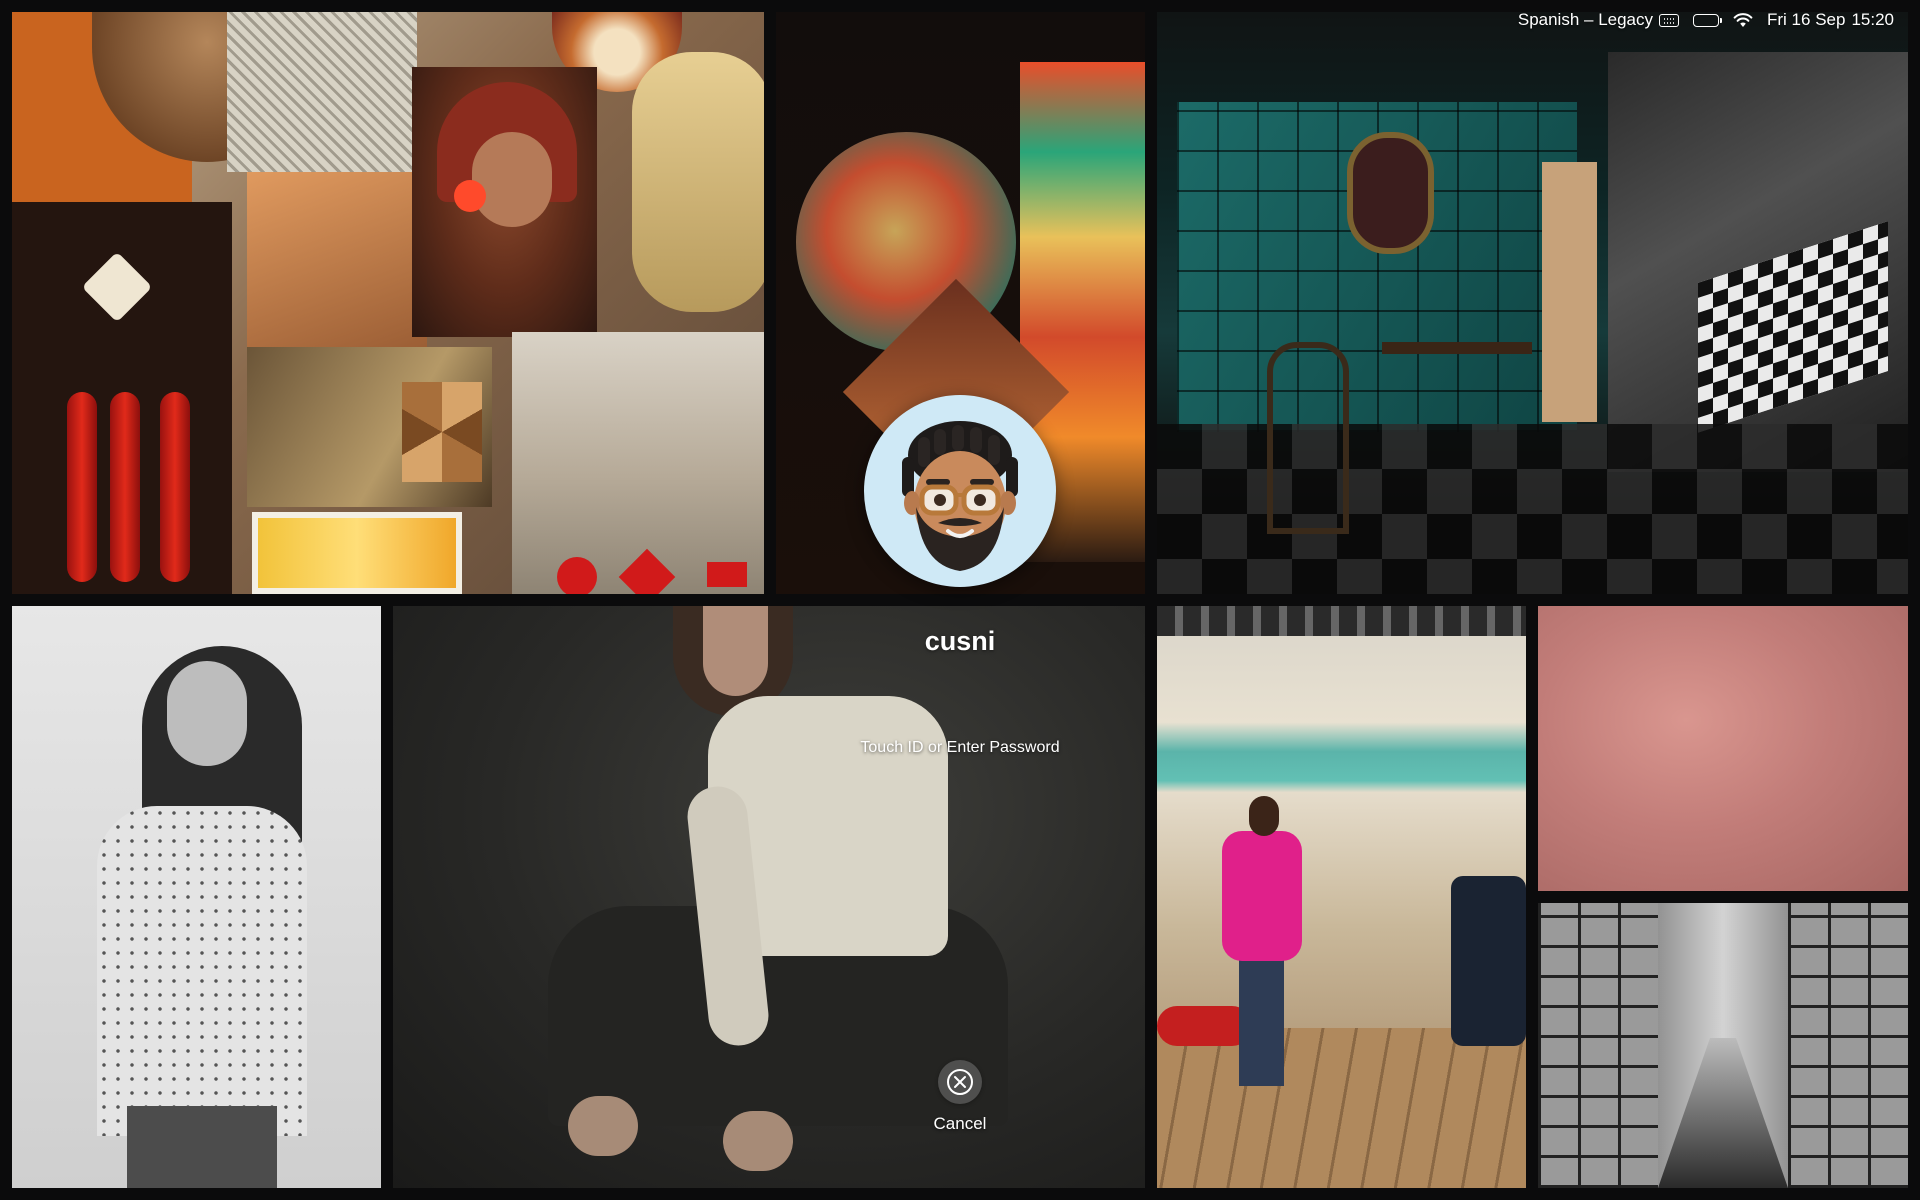 The height and width of the screenshot is (1200, 1920). Describe the element at coordinates (1872, 19) in the screenshot. I see `time-label: 15:20` at that location.